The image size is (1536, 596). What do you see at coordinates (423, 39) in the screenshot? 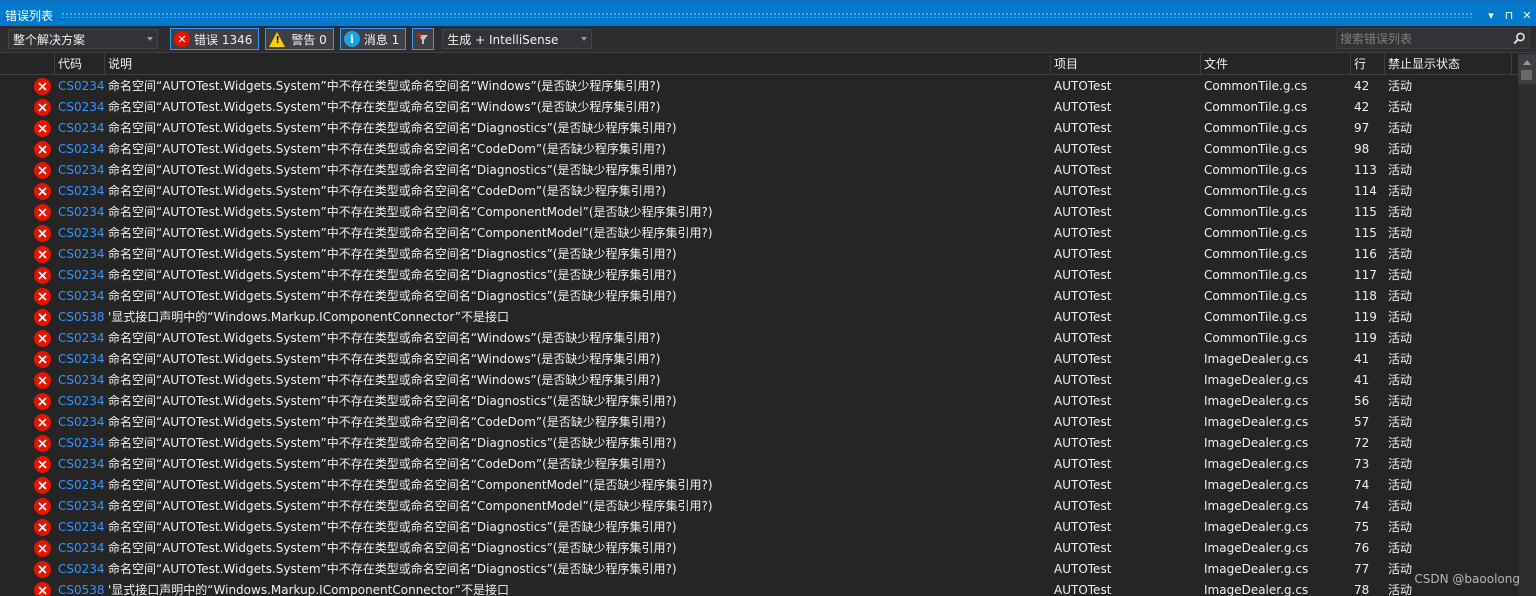
I see `filter-toggle-button` at bounding box center [423, 39].